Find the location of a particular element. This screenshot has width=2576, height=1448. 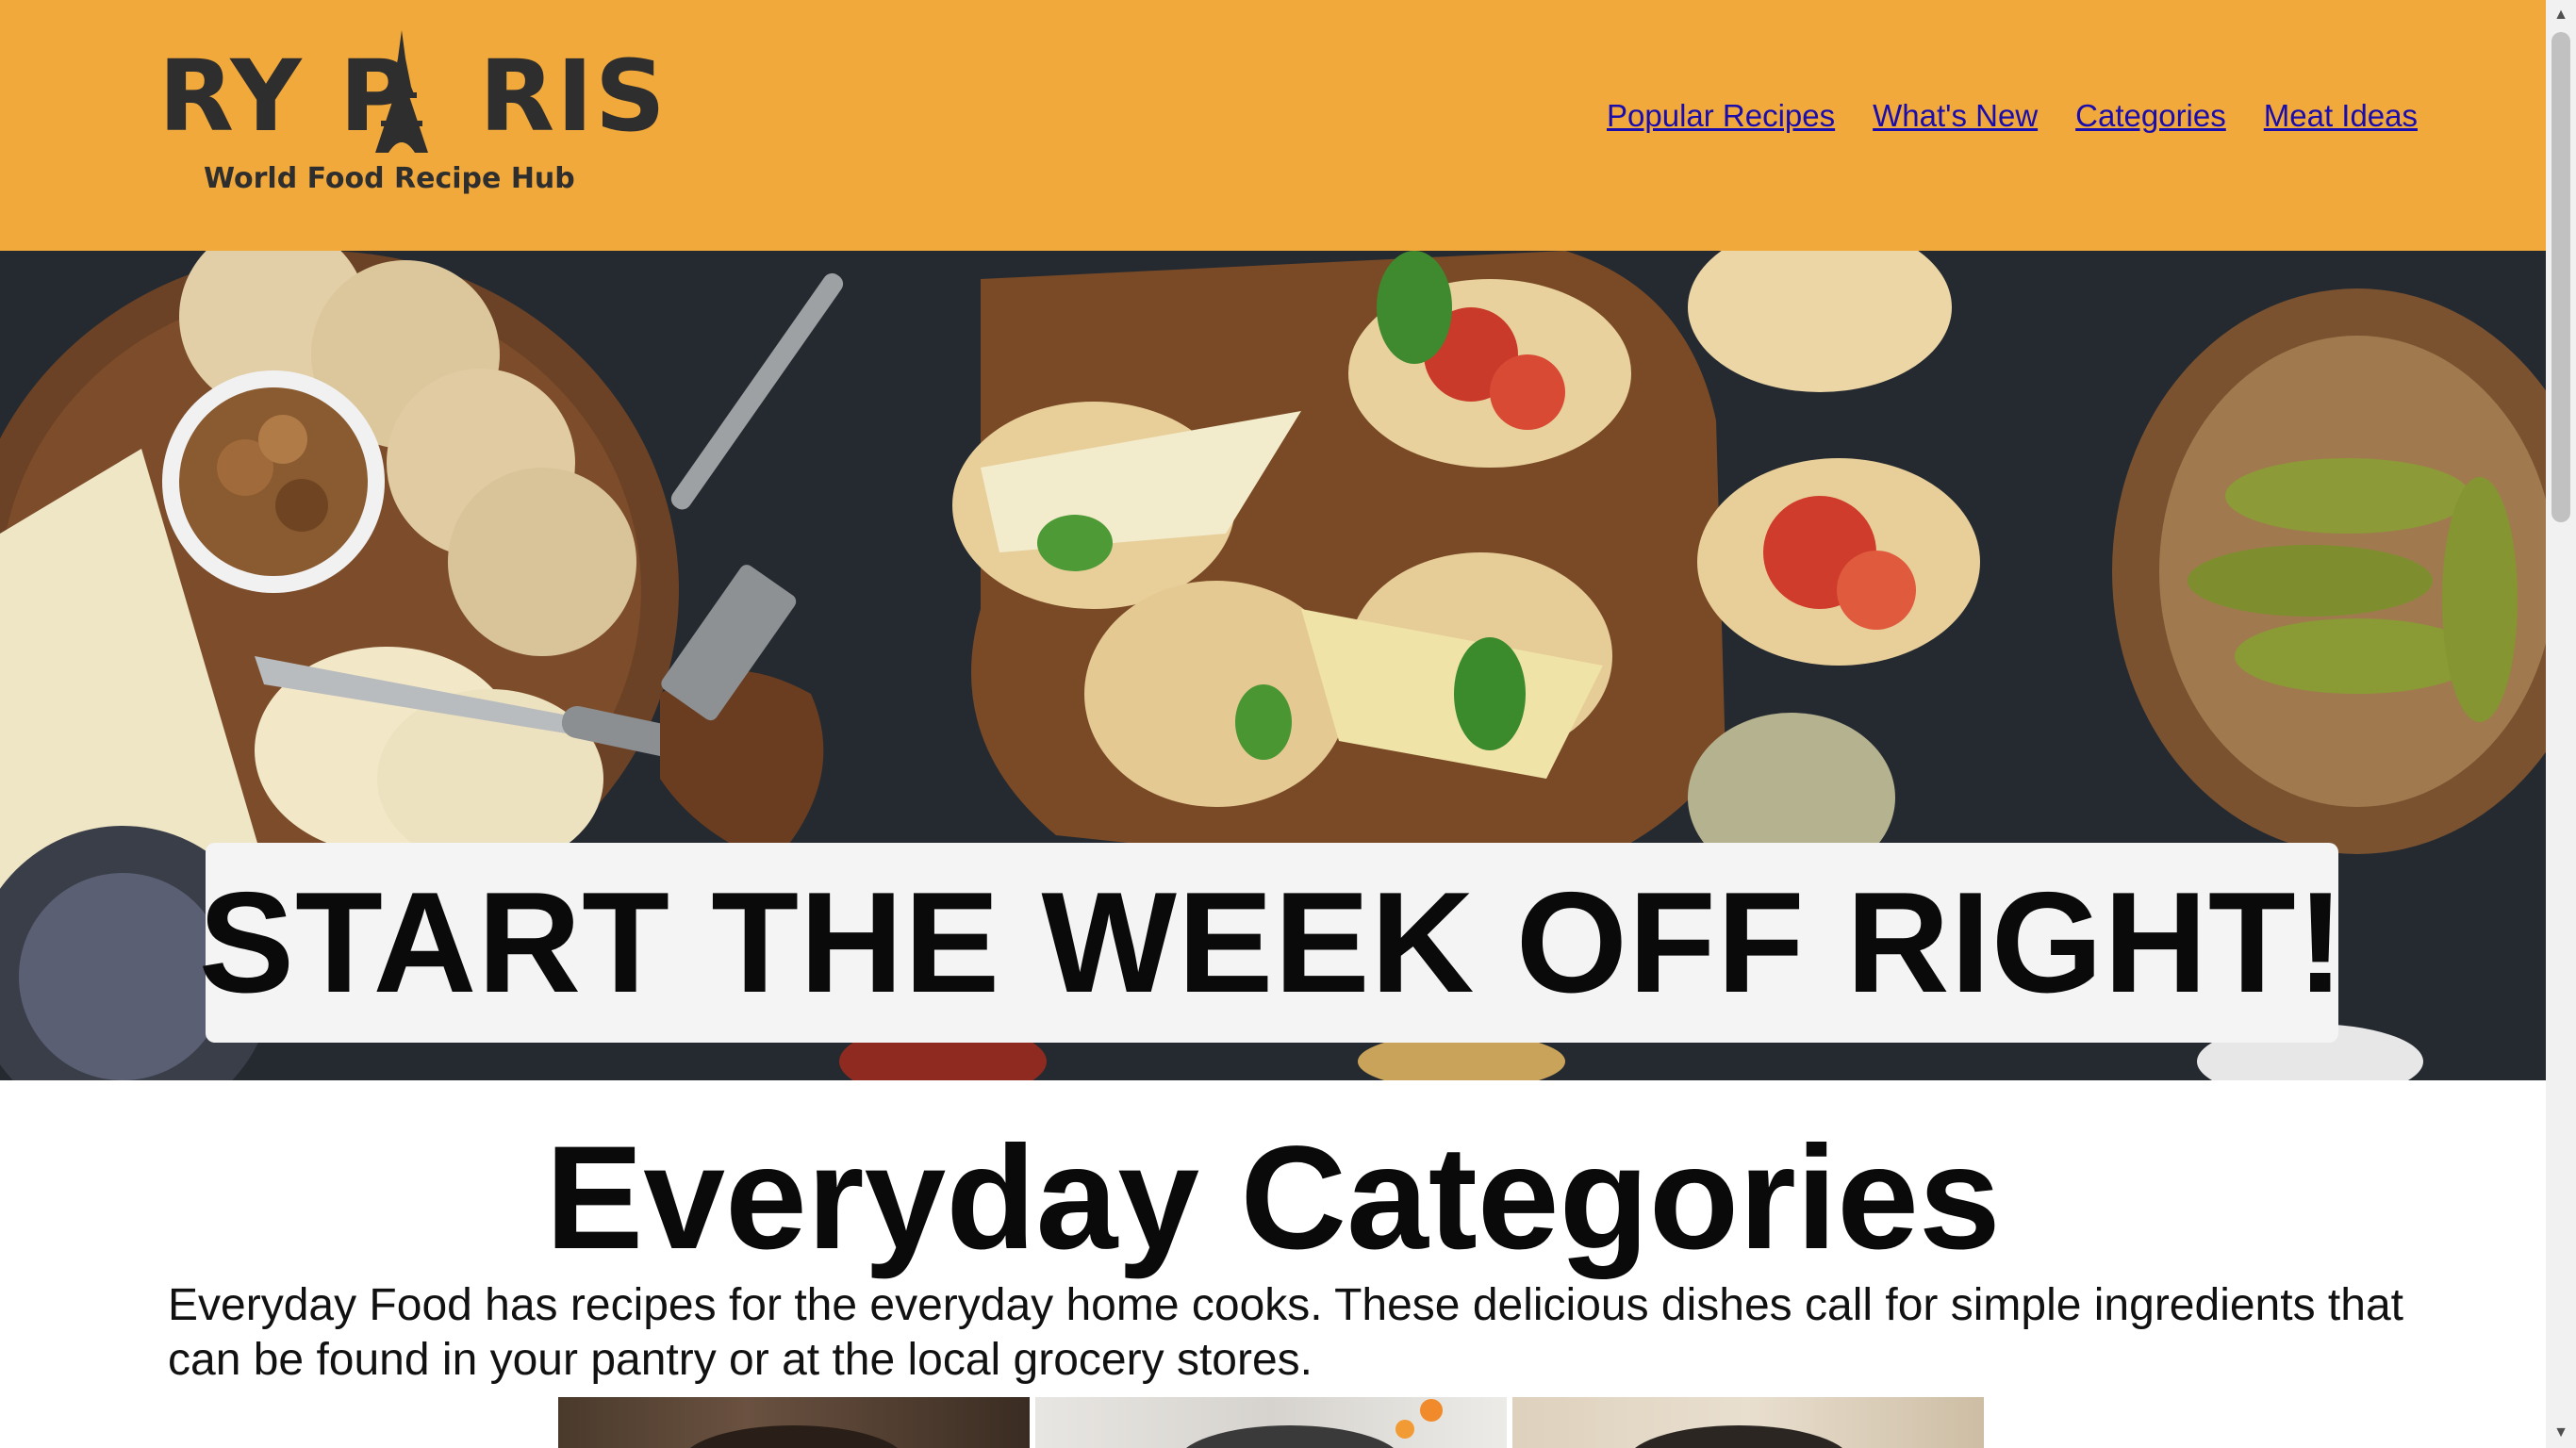

scrollbar-thumb is located at coordinates (2560, 277).